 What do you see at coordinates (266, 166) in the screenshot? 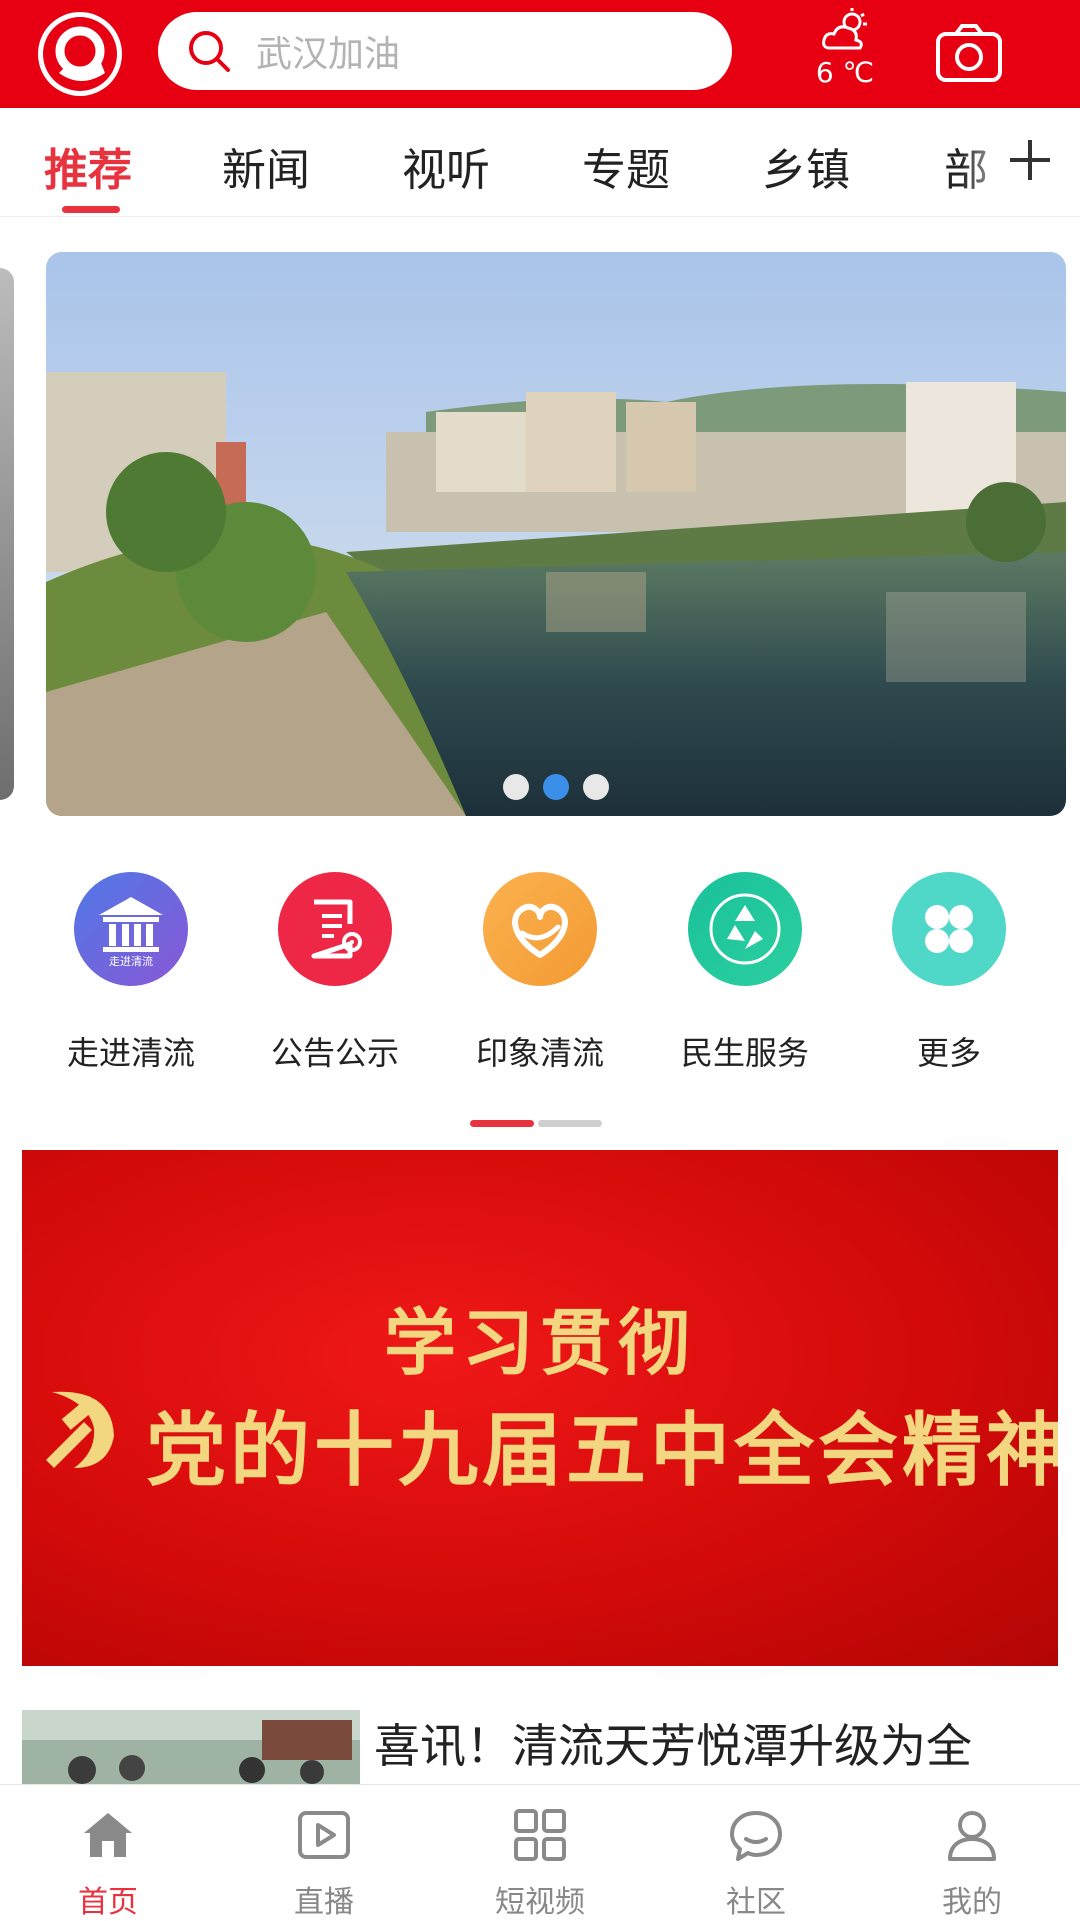
I see `tab-news: 新闻` at bounding box center [266, 166].